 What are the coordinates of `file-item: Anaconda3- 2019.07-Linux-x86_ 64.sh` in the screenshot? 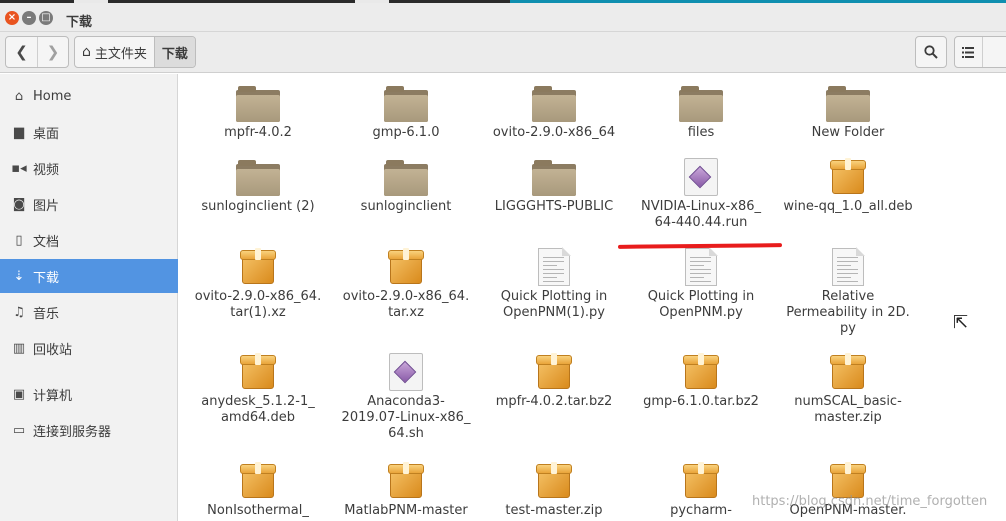 It's located at (406, 397).